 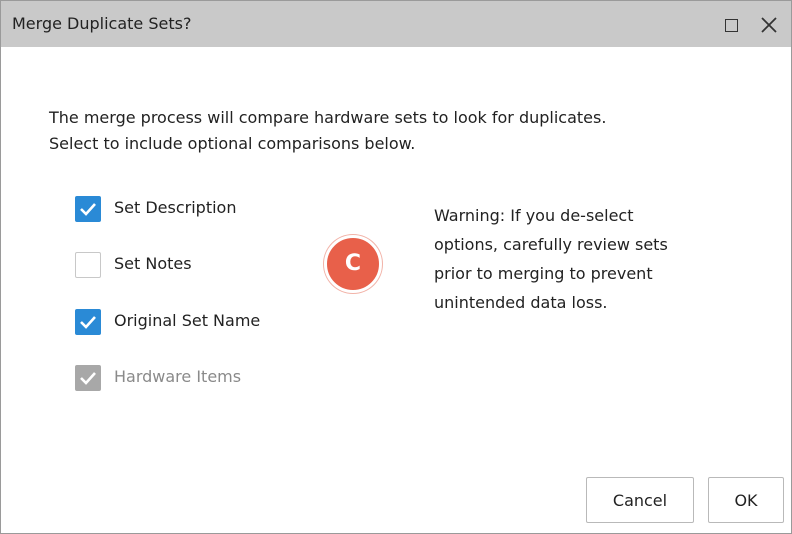 I want to click on option-label: Set Description, so click(x=175, y=207).